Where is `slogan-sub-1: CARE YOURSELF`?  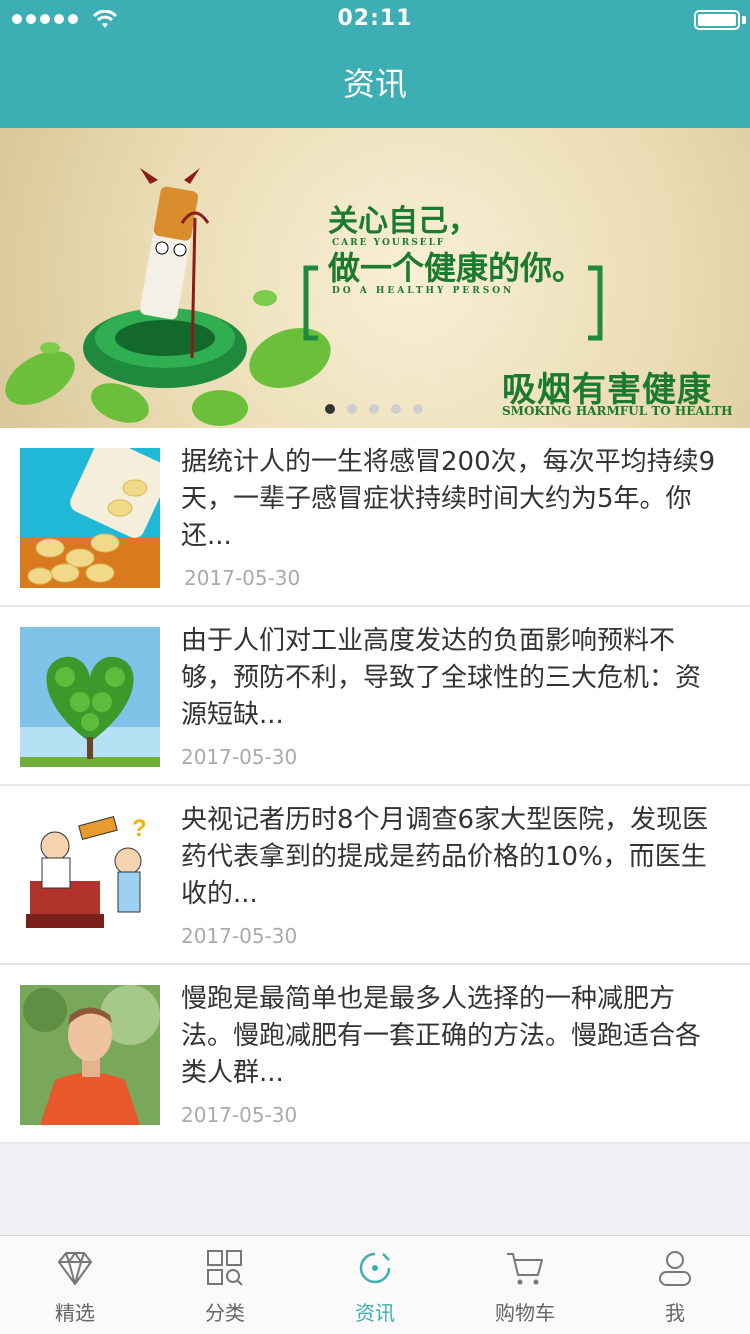 slogan-sub-1: CARE YOURSELF is located at coordinates (389, 243).